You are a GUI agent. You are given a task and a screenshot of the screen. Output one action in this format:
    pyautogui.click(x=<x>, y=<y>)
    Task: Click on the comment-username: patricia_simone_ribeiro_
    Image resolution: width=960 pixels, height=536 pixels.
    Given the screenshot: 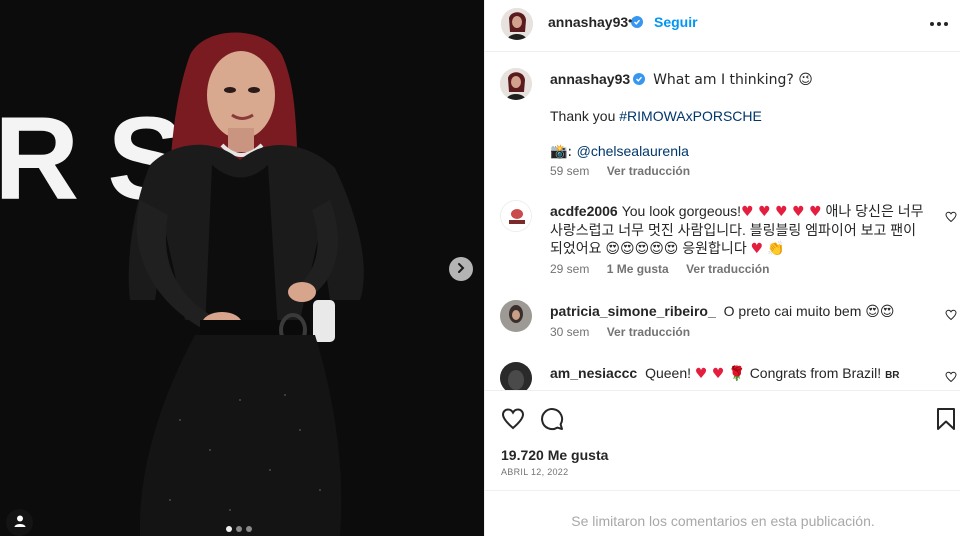 What is the action you would take?
    pyautogui.click(x=633, y=311)
    